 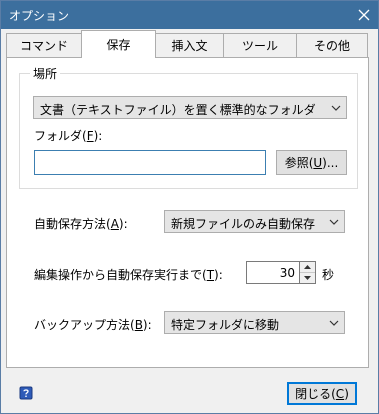 I want to click on backup-method-value: 特定フォルダに移動, so click(x=225, y=325).